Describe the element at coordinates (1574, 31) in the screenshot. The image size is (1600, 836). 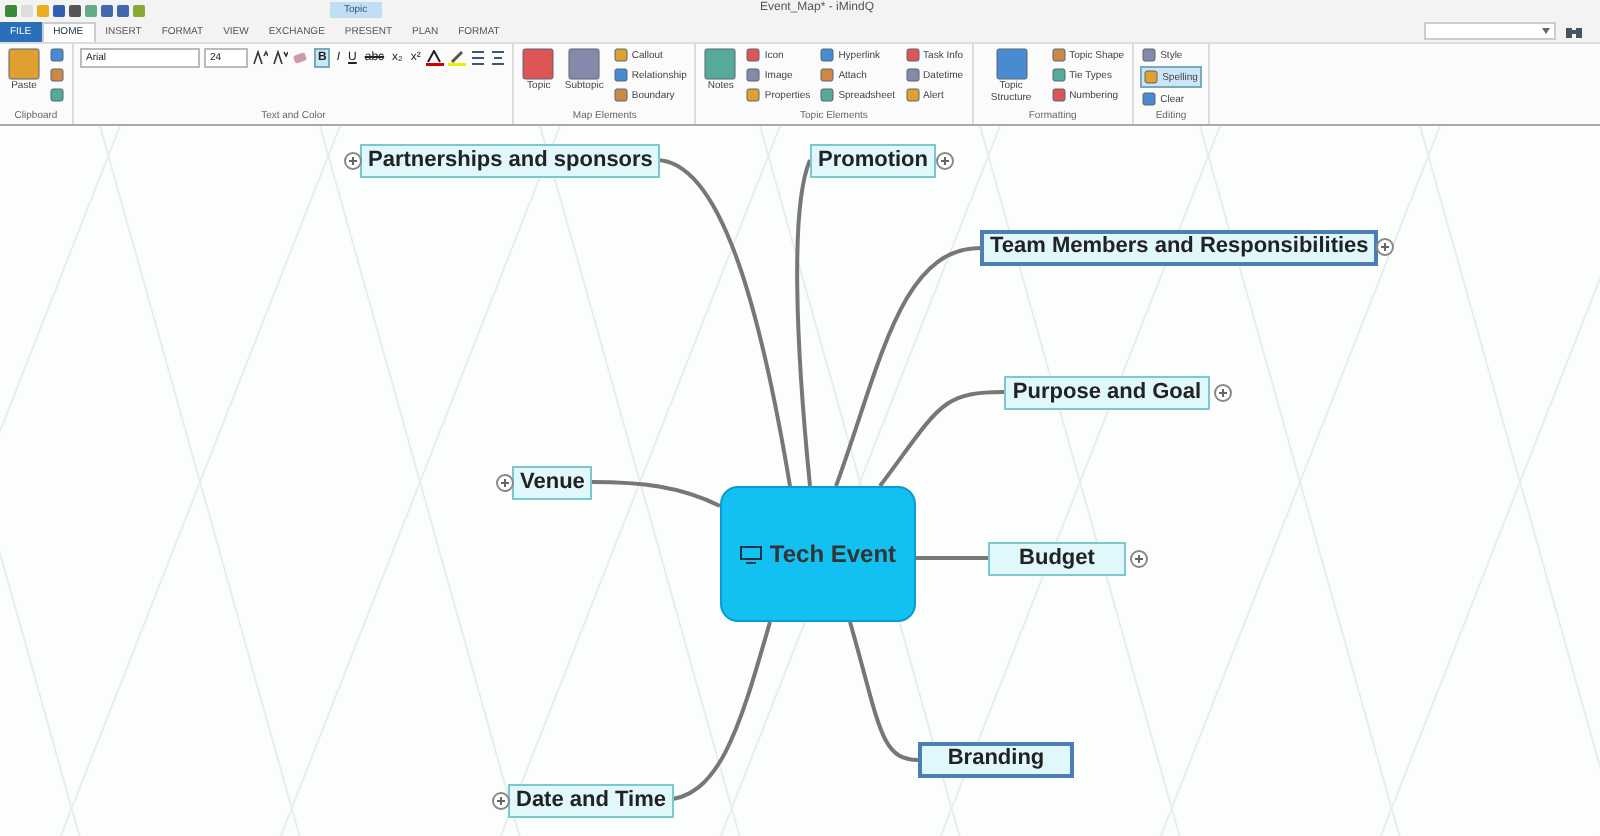
I see `binoculars-icon` at that location.